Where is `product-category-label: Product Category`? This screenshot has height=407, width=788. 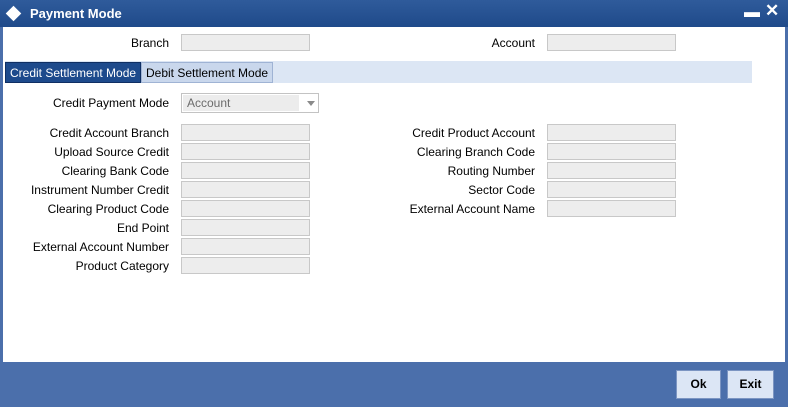
product-category-label: Product Category is located at coordinates (122, 266).